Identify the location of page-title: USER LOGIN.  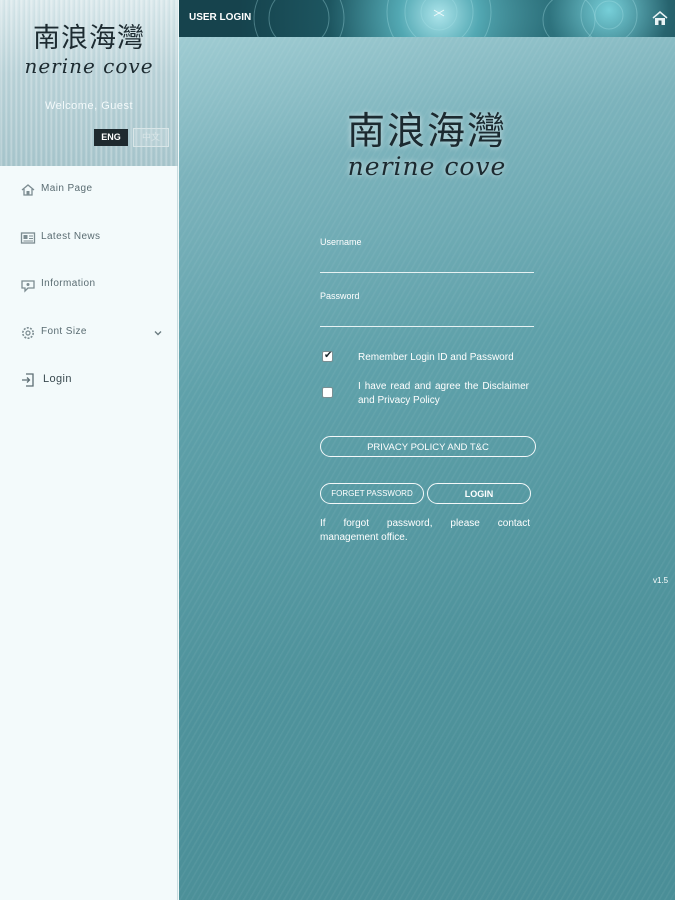
(220, 17).